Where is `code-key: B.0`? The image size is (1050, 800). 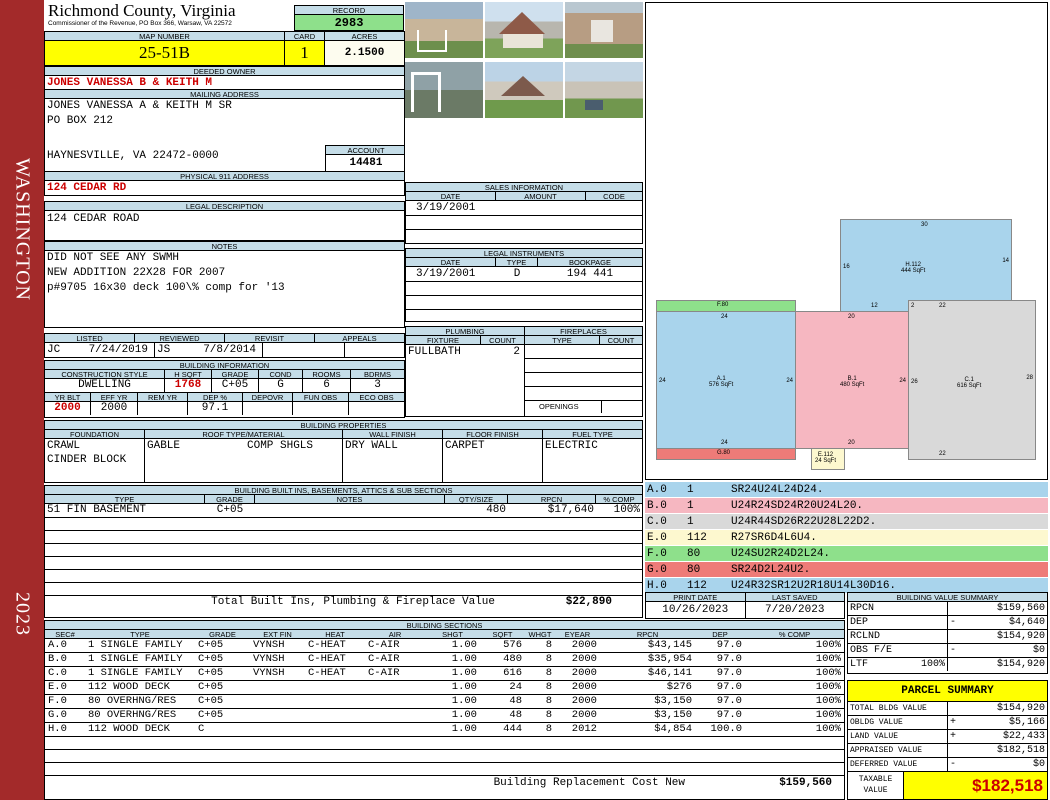
code-key: B.0 is located at coordinates (657, 506).